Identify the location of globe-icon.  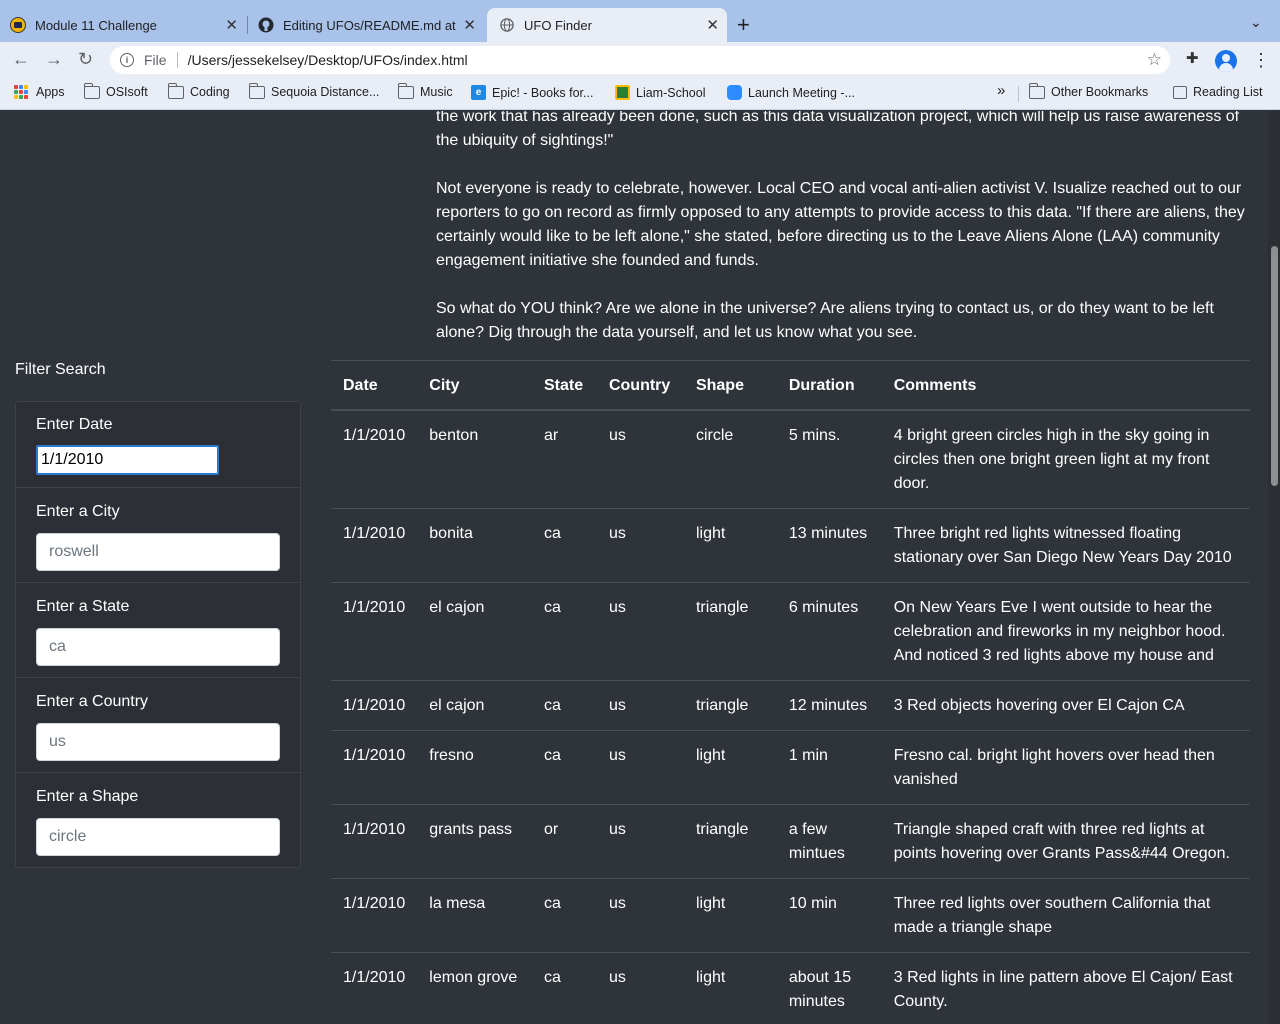
(507, 25).